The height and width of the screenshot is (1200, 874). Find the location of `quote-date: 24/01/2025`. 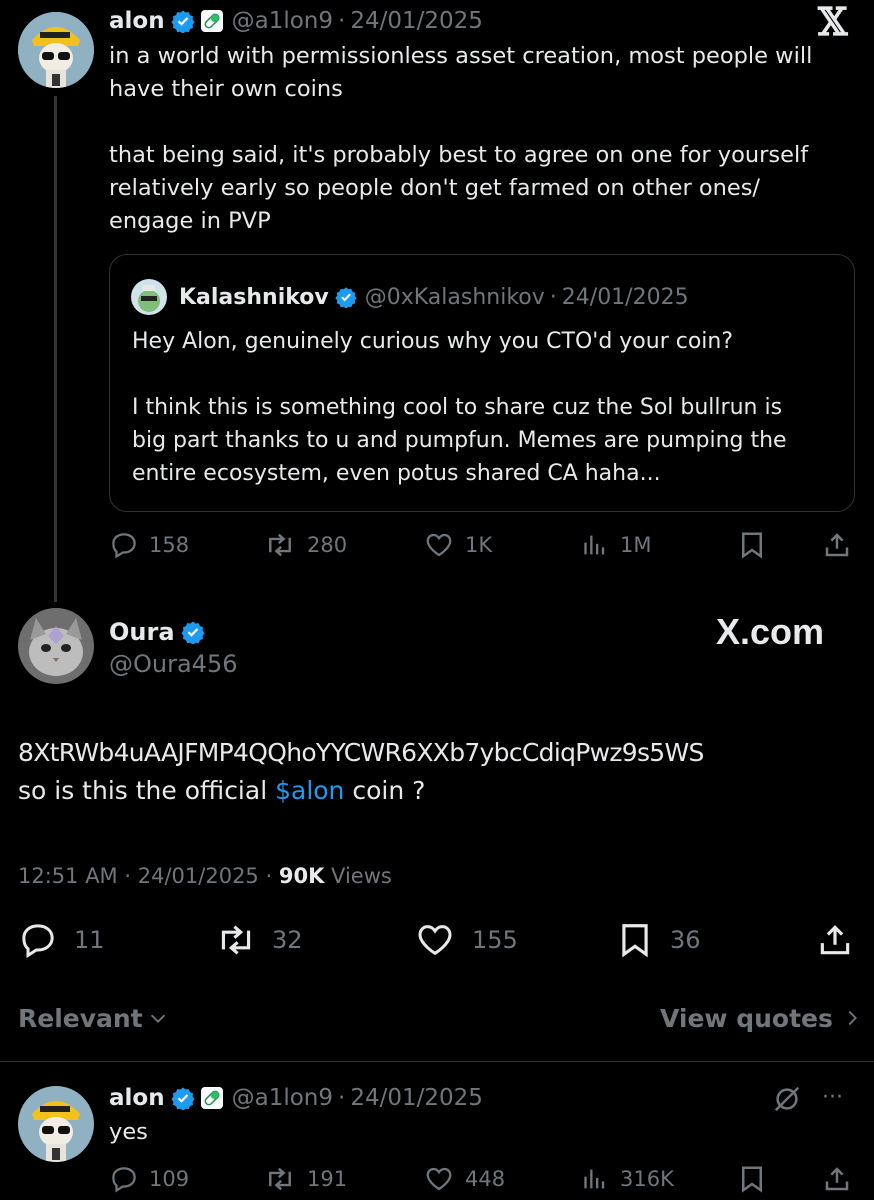

quote-date: 24/01/2025 is located at coordinates (625, 297).